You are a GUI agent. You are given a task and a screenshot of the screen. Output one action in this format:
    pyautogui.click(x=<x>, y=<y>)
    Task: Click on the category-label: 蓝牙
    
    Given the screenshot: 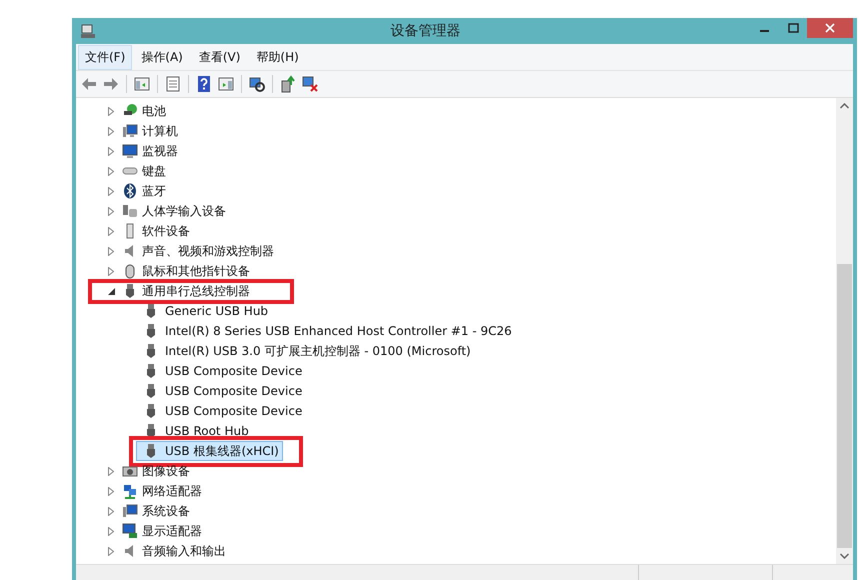 What is the action you would take?
    pyautogui.click(x=154, y=191)
    